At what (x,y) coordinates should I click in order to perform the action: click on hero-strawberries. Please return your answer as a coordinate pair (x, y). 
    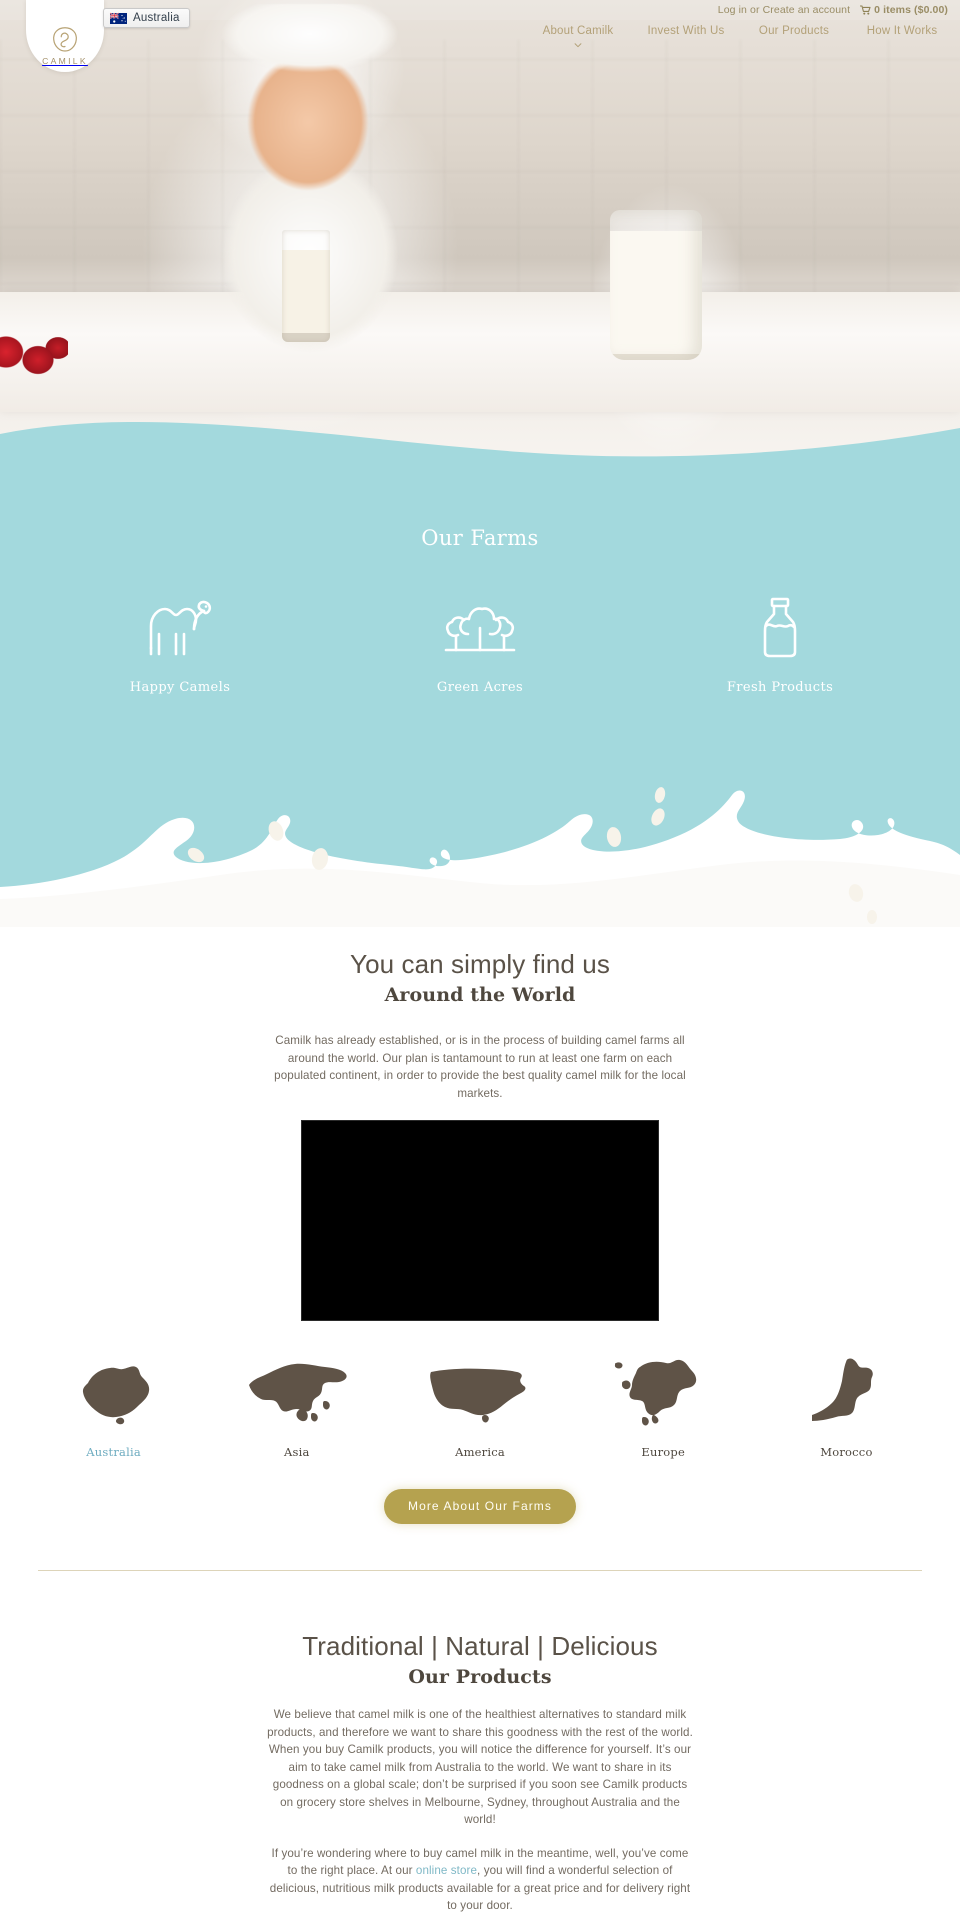
    Looking at the image, I should click on (34, 357).